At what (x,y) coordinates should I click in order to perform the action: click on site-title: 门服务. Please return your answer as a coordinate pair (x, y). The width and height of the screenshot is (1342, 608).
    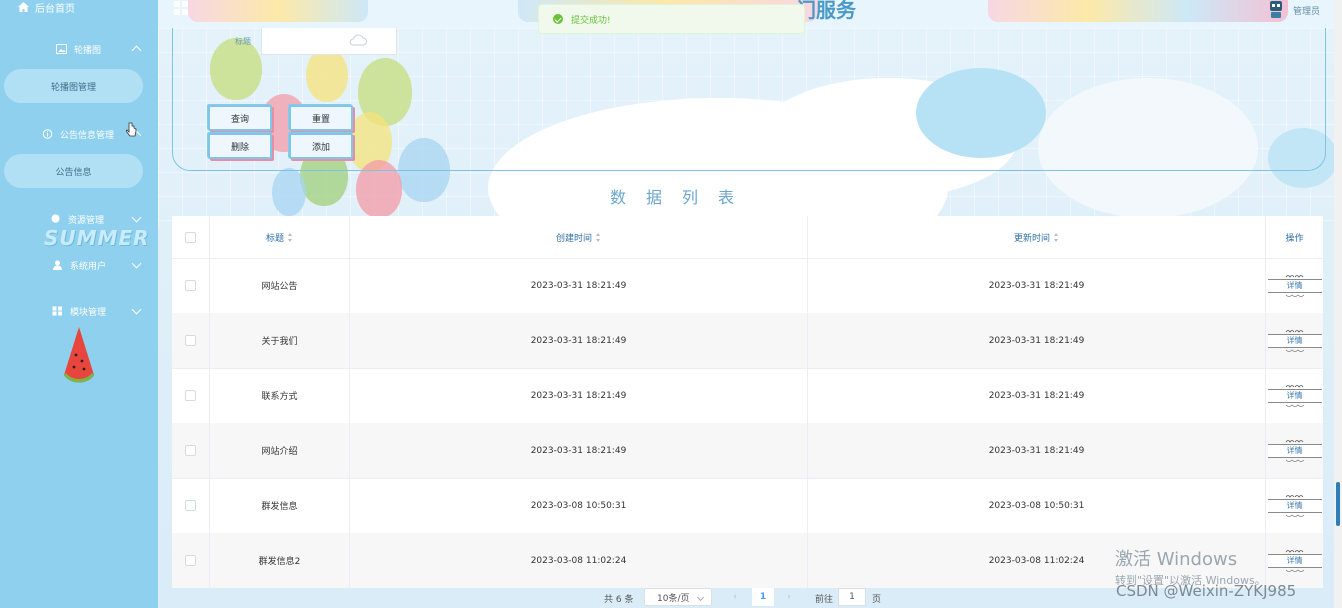
    Looking at the image, I should click on (826, 11).